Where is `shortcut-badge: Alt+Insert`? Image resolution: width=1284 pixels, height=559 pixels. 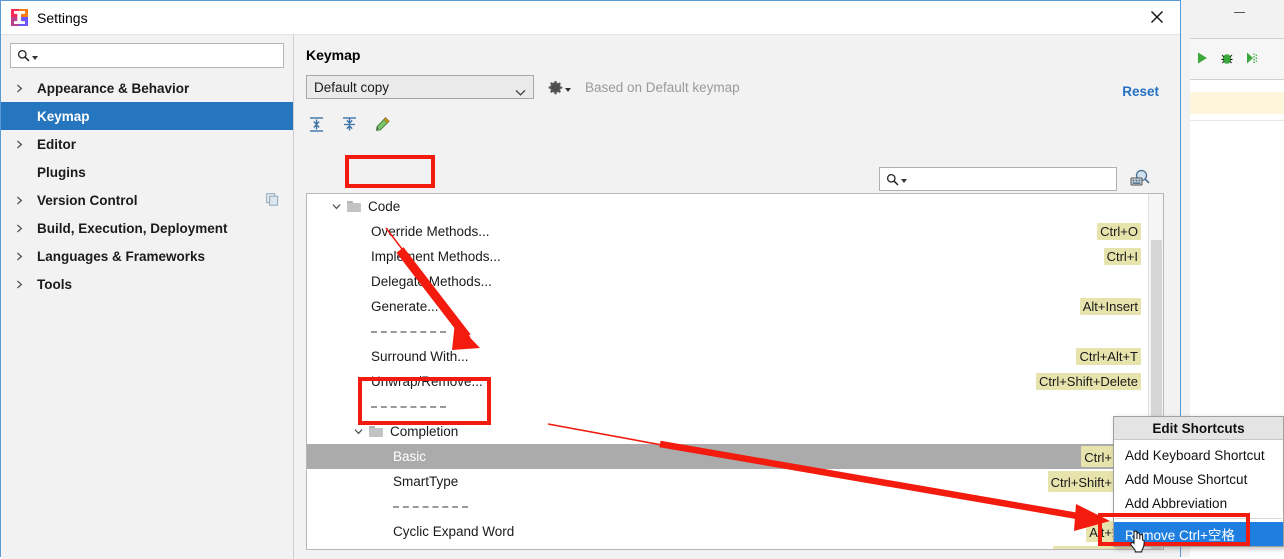
shortcut-badge: Alt+Insert is located at coordinates (1110, 306).